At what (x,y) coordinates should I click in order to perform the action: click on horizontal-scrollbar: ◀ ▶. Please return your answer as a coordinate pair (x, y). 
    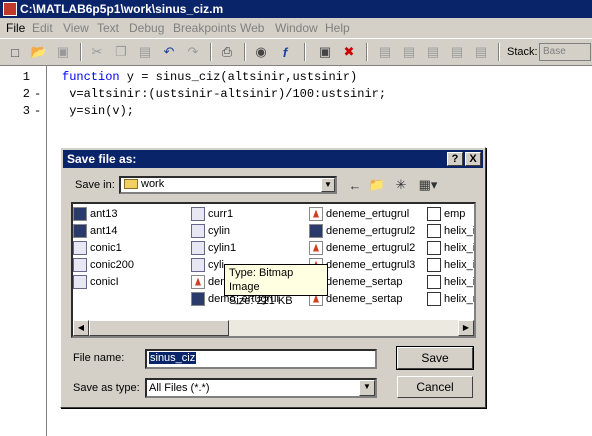
    Looking at the image, I should click on (273, 328).